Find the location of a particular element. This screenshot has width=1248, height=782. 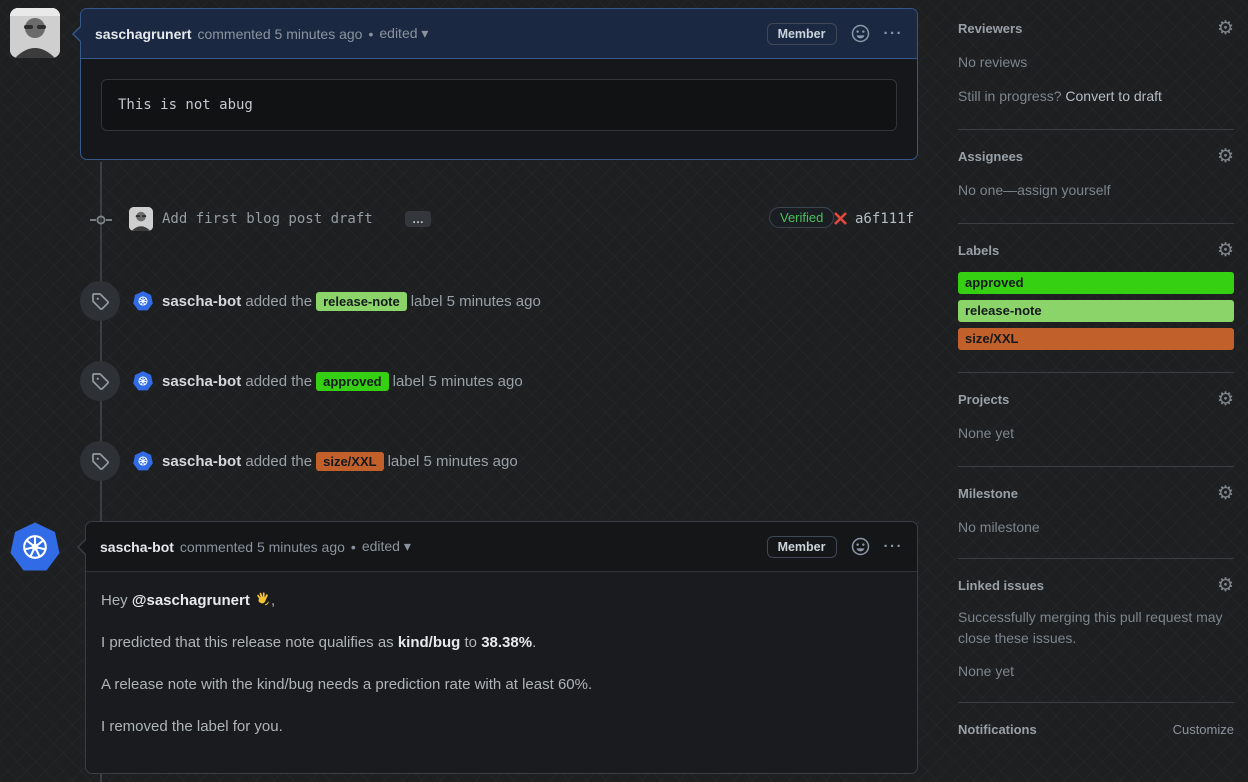

projects-section: Projects ⚙ None yet is located at coordinates (1096, 428).